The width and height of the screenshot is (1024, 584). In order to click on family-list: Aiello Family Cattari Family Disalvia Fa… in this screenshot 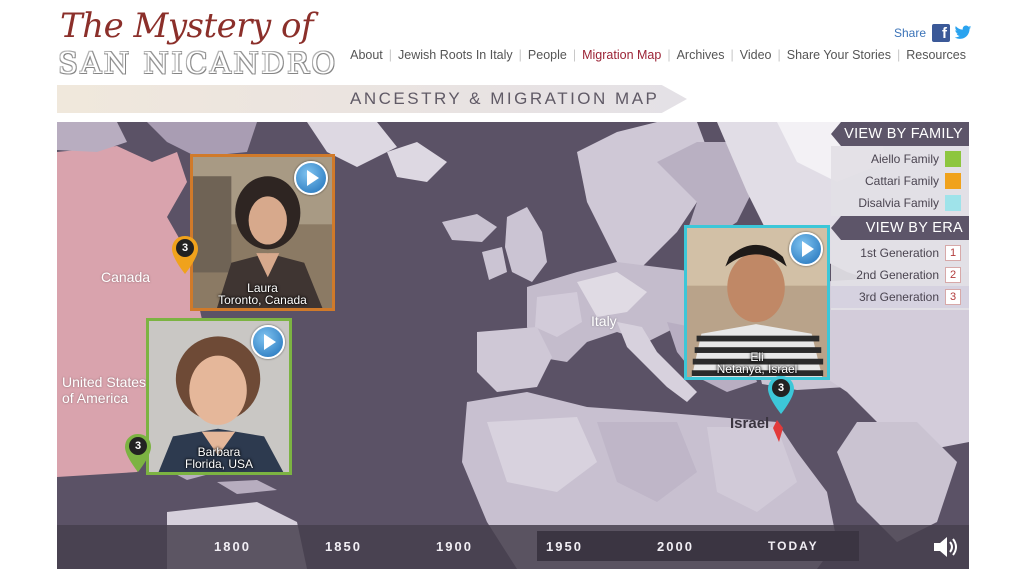, I will do `click(900, 181)`.